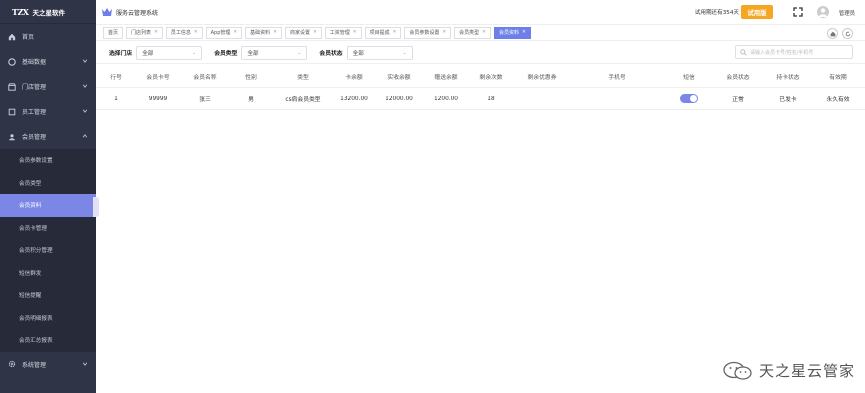  What do you see at coordinates (48, 227) in the screenshot?
I see `sidebar-subitem-member-card: 会员卡管理` at bounding box center [48, 227].